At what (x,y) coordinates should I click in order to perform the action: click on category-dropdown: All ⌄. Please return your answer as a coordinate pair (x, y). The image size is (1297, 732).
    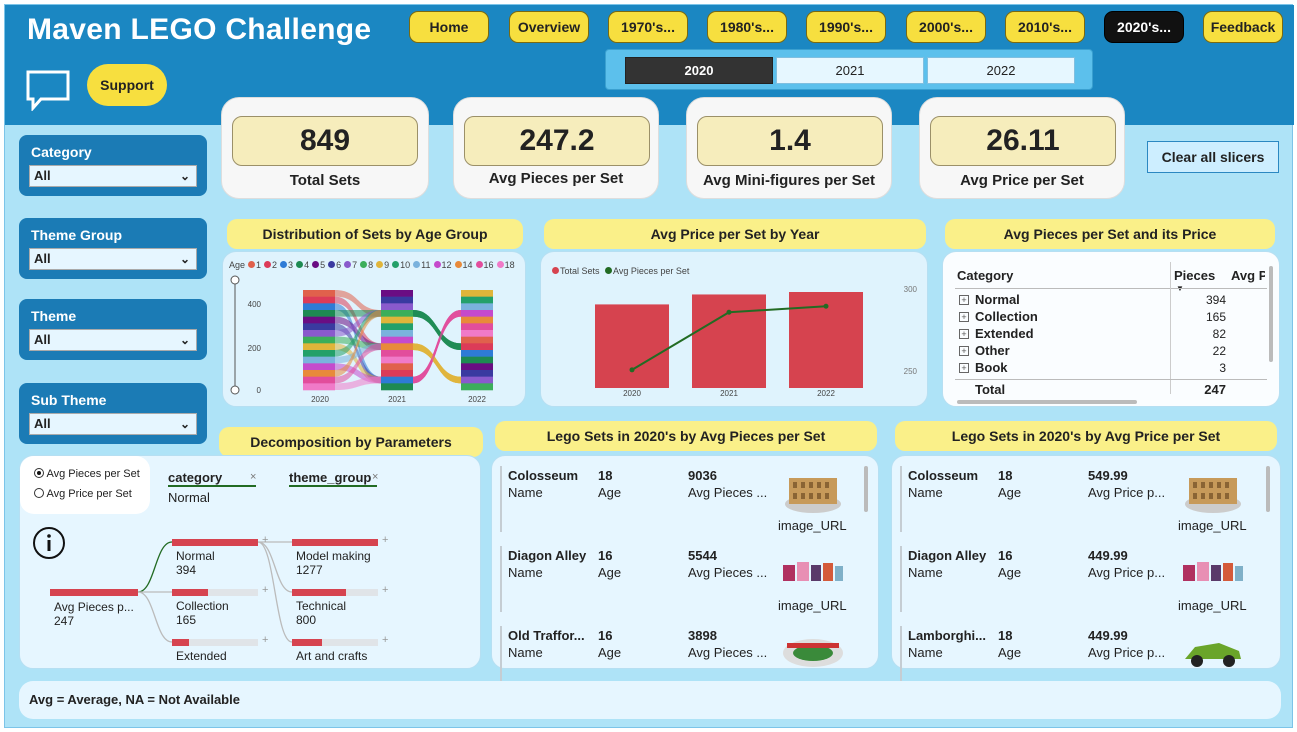
    Looking at the image, I should click on (113, 176).